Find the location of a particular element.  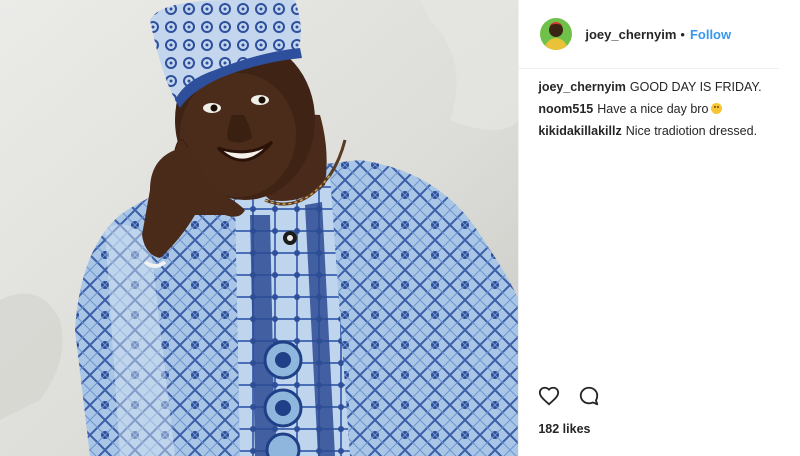

comment-text: GOOD DAY IS FRIDAY. is located at coordinates (695, 87).